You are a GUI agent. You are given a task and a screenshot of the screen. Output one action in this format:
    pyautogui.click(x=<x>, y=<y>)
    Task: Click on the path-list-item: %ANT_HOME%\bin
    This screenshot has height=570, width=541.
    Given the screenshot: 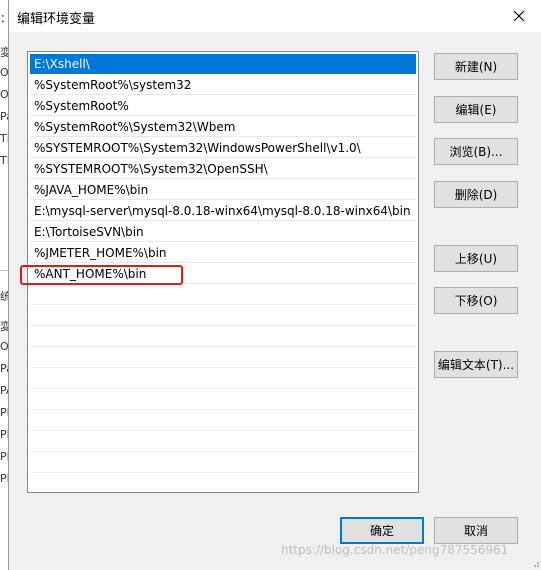 What is the action you would take?
    pyautogui.click(x=223, y=274)
    